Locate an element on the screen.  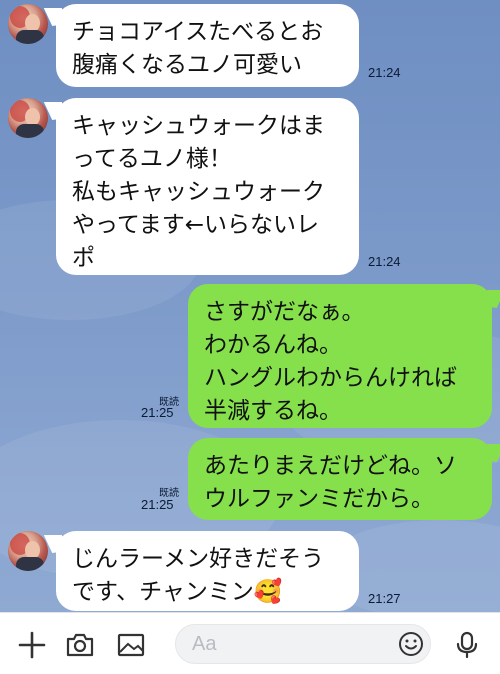
camera-icon is located at coordinates (80, 645).